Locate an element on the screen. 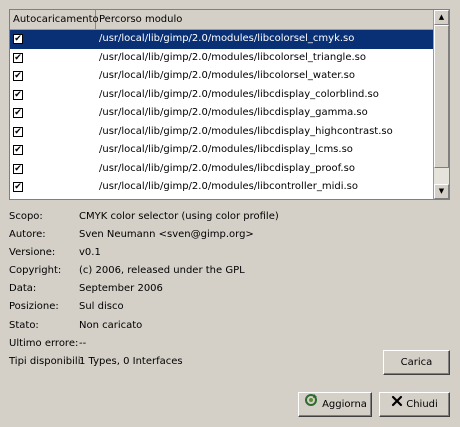 Image resolution: width=460 pixels, height=427 pixels. info-value: v0.1 is located at coordinates (90, 253).